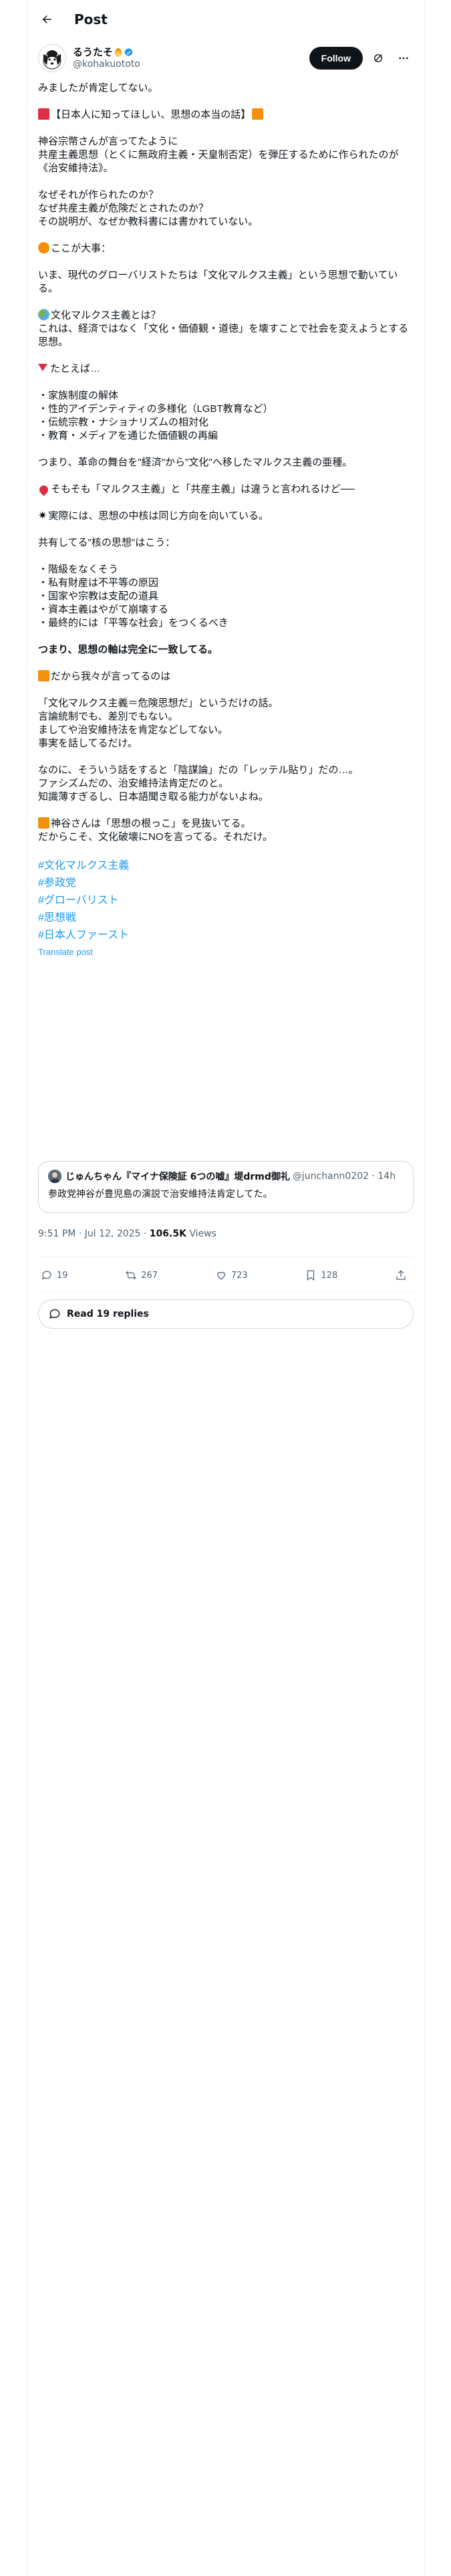 This screenshot has width=451, height=2576. I want to click on more-dots-icon, so click(403, 59).